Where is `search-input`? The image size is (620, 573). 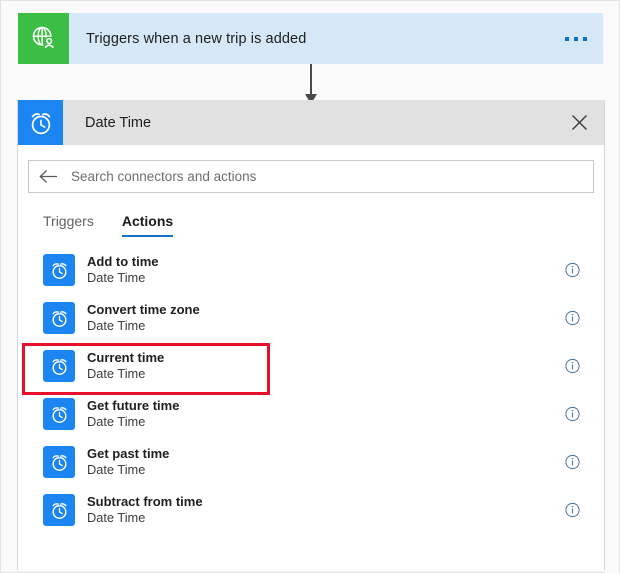
search-input is located at coordinates (331, 176).